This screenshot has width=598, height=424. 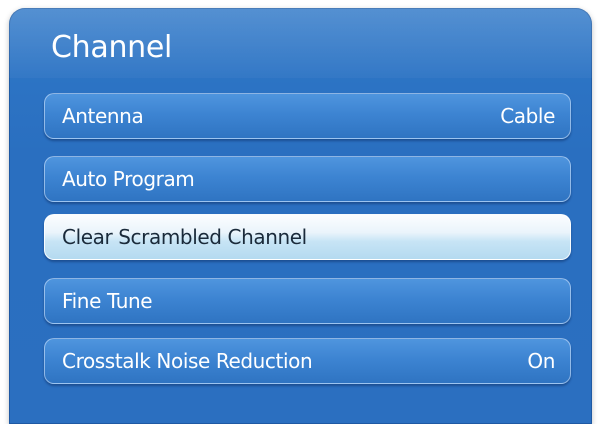 I want to click on menu-item-label: Auto Program, so click(x=128, y=179).